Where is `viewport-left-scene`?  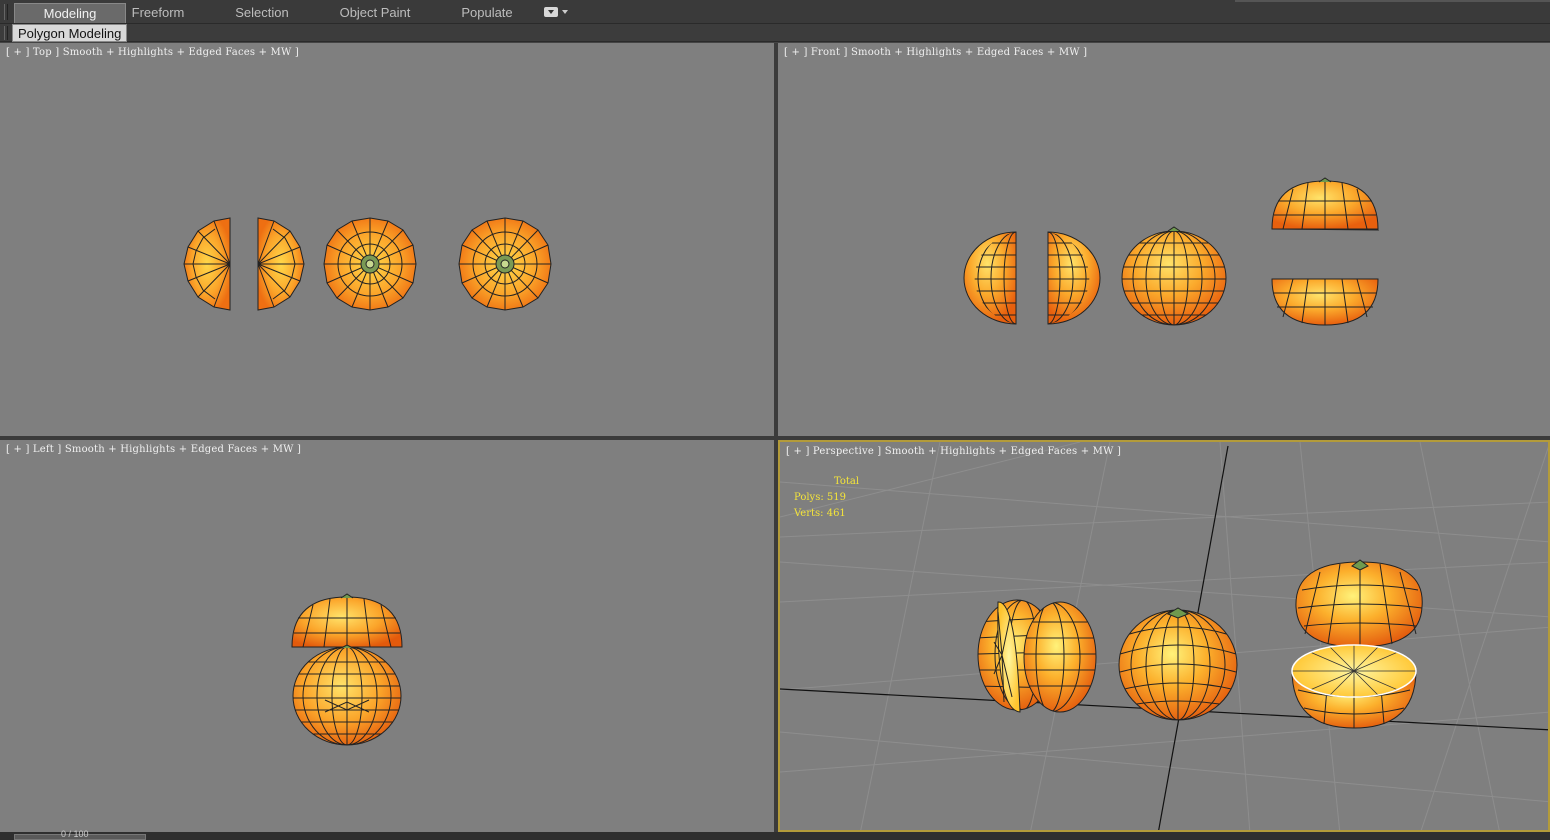
viewport-left-scene is located at coordinates (347, 669).